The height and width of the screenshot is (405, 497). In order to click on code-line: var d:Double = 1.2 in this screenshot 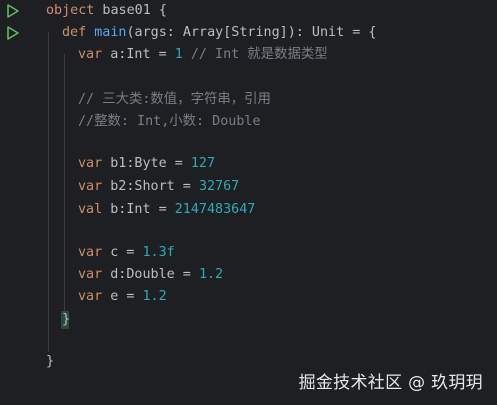, I will do `click(151, 274)`.